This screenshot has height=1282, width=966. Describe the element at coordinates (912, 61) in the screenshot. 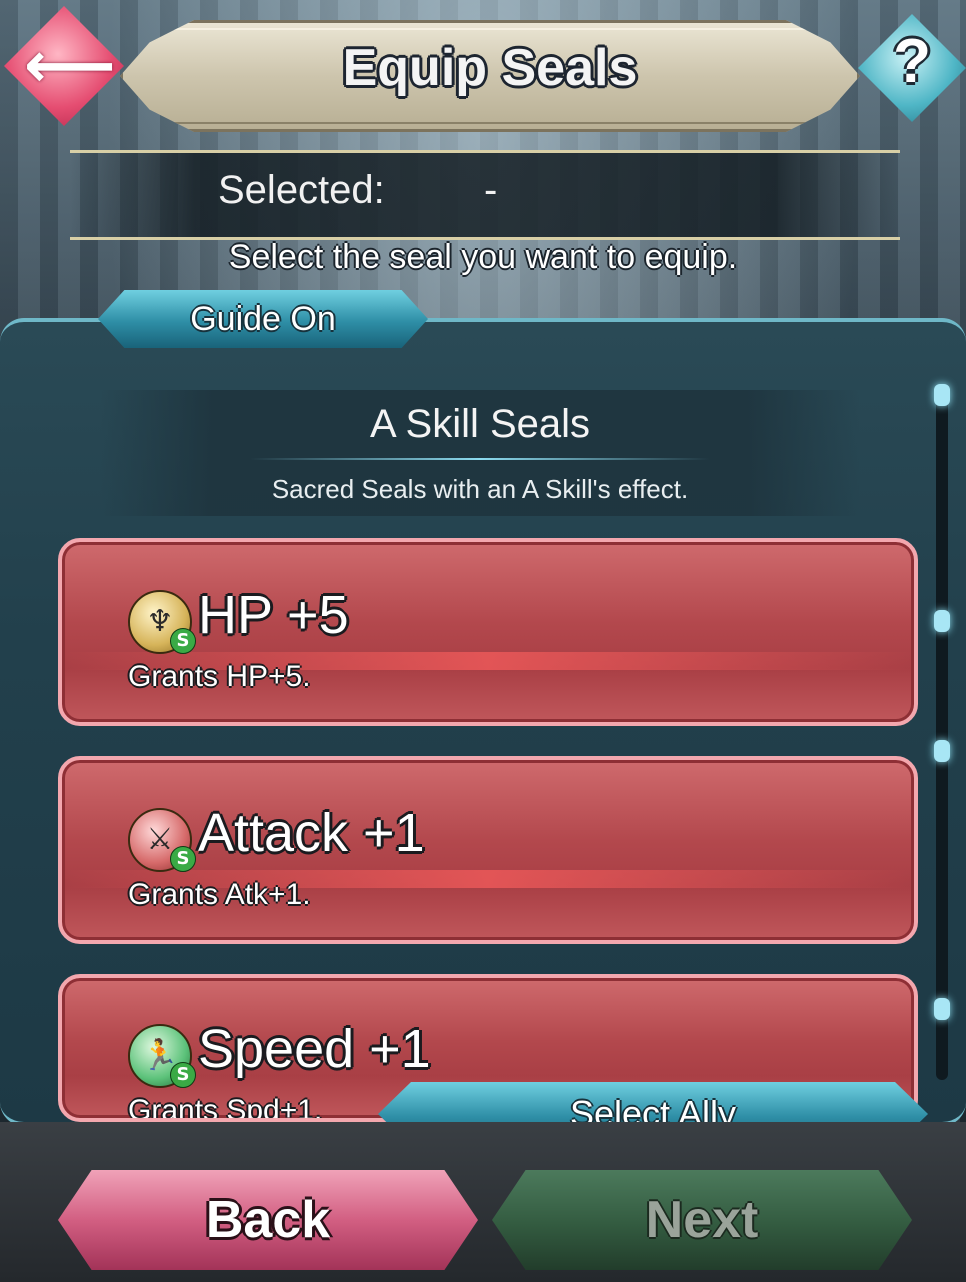

I see `question-icon: ?` at that location.